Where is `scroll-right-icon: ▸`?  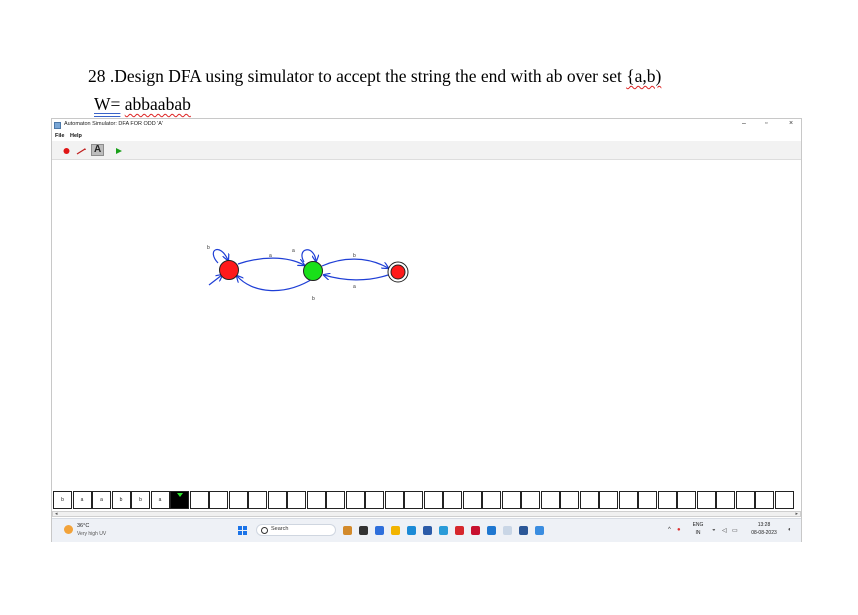
scroll-right-icon: ▸ is located at coordinates (796, 514).